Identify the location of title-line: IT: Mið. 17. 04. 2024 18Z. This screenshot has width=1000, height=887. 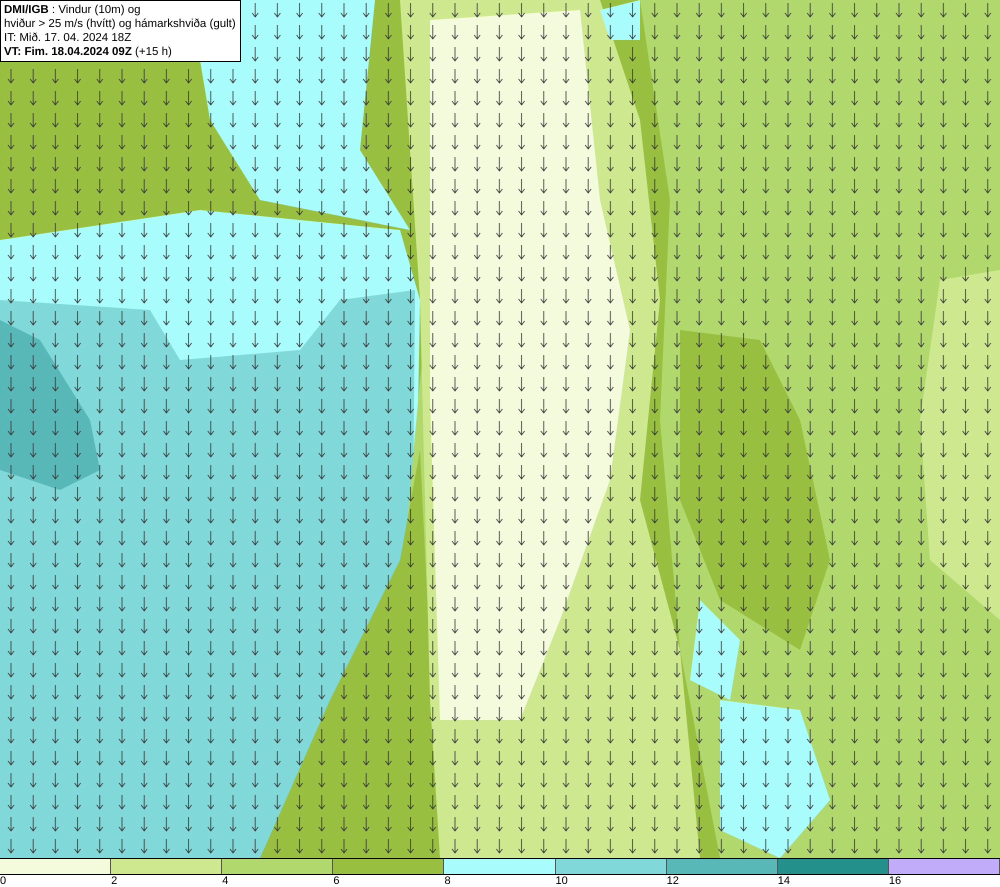
(68, 38).